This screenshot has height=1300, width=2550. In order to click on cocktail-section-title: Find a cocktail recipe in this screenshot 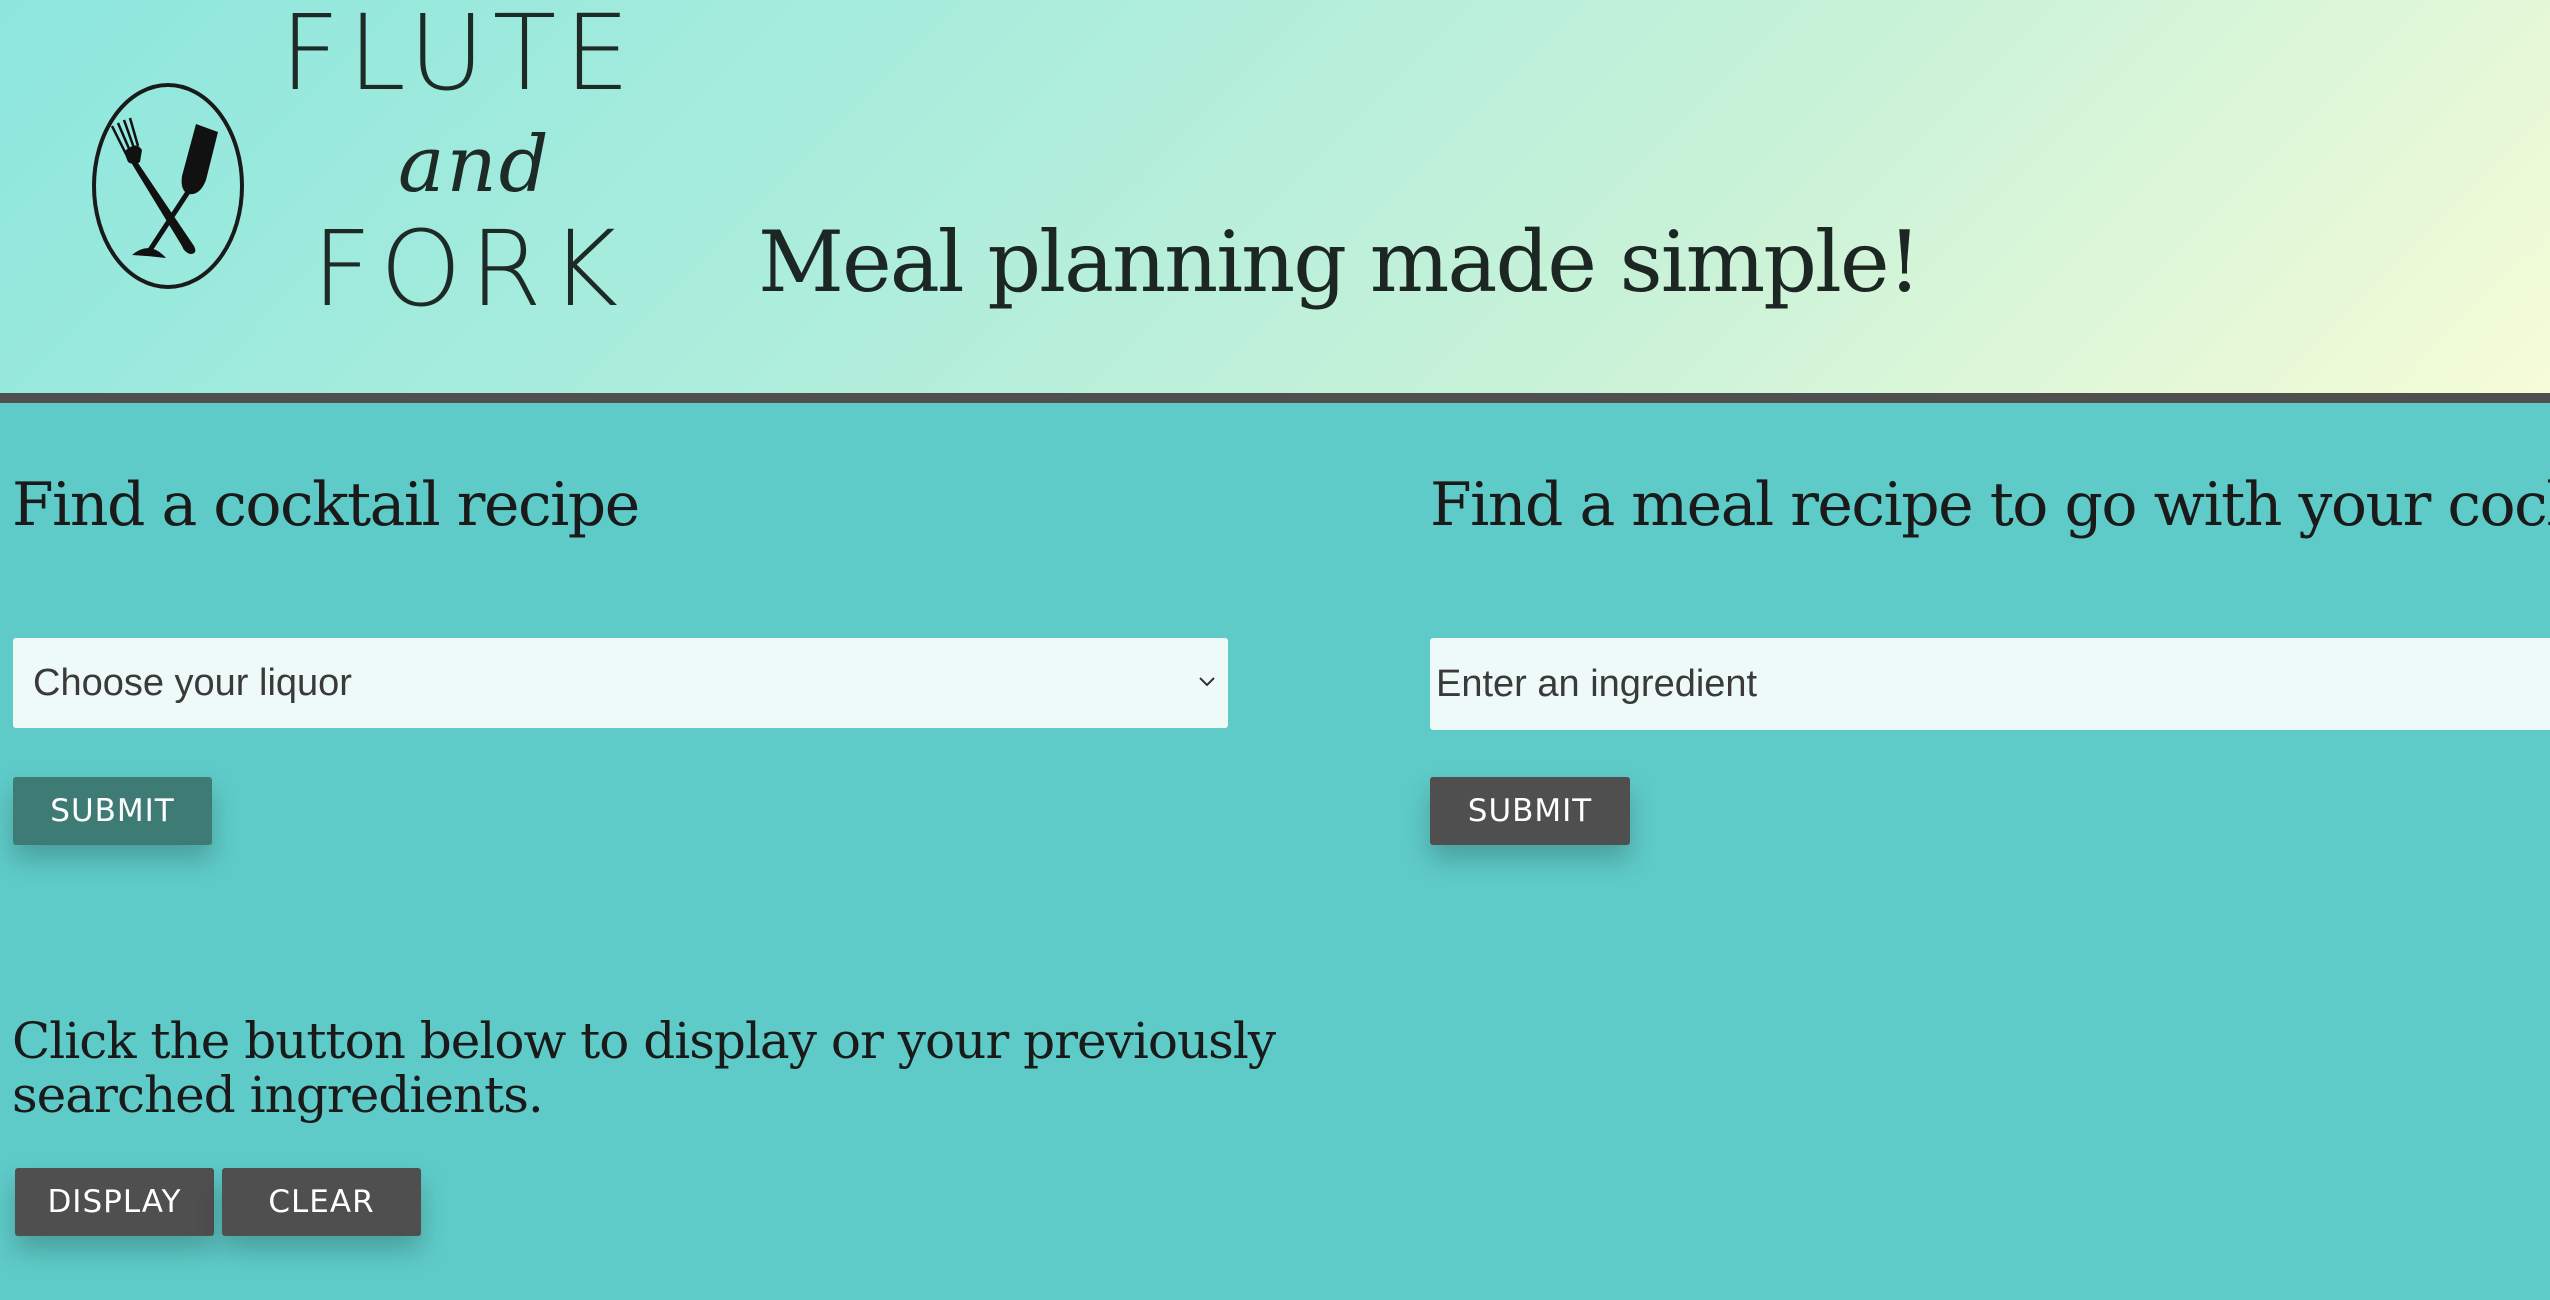, I will do `click(326, 505)`.